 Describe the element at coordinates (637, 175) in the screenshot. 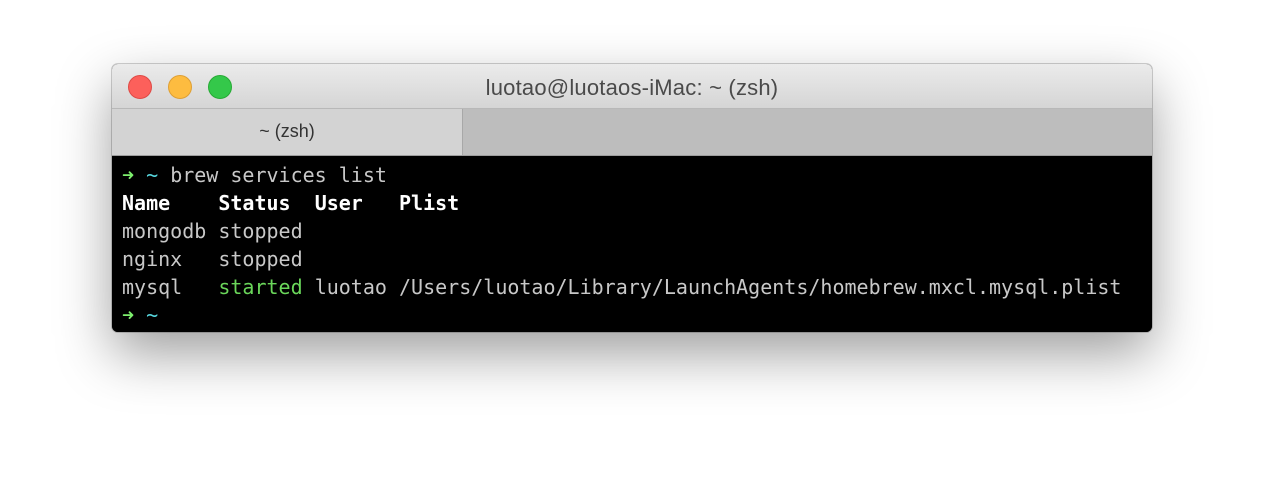

I see `command-line: ➜ ~ brew services list` at that location.